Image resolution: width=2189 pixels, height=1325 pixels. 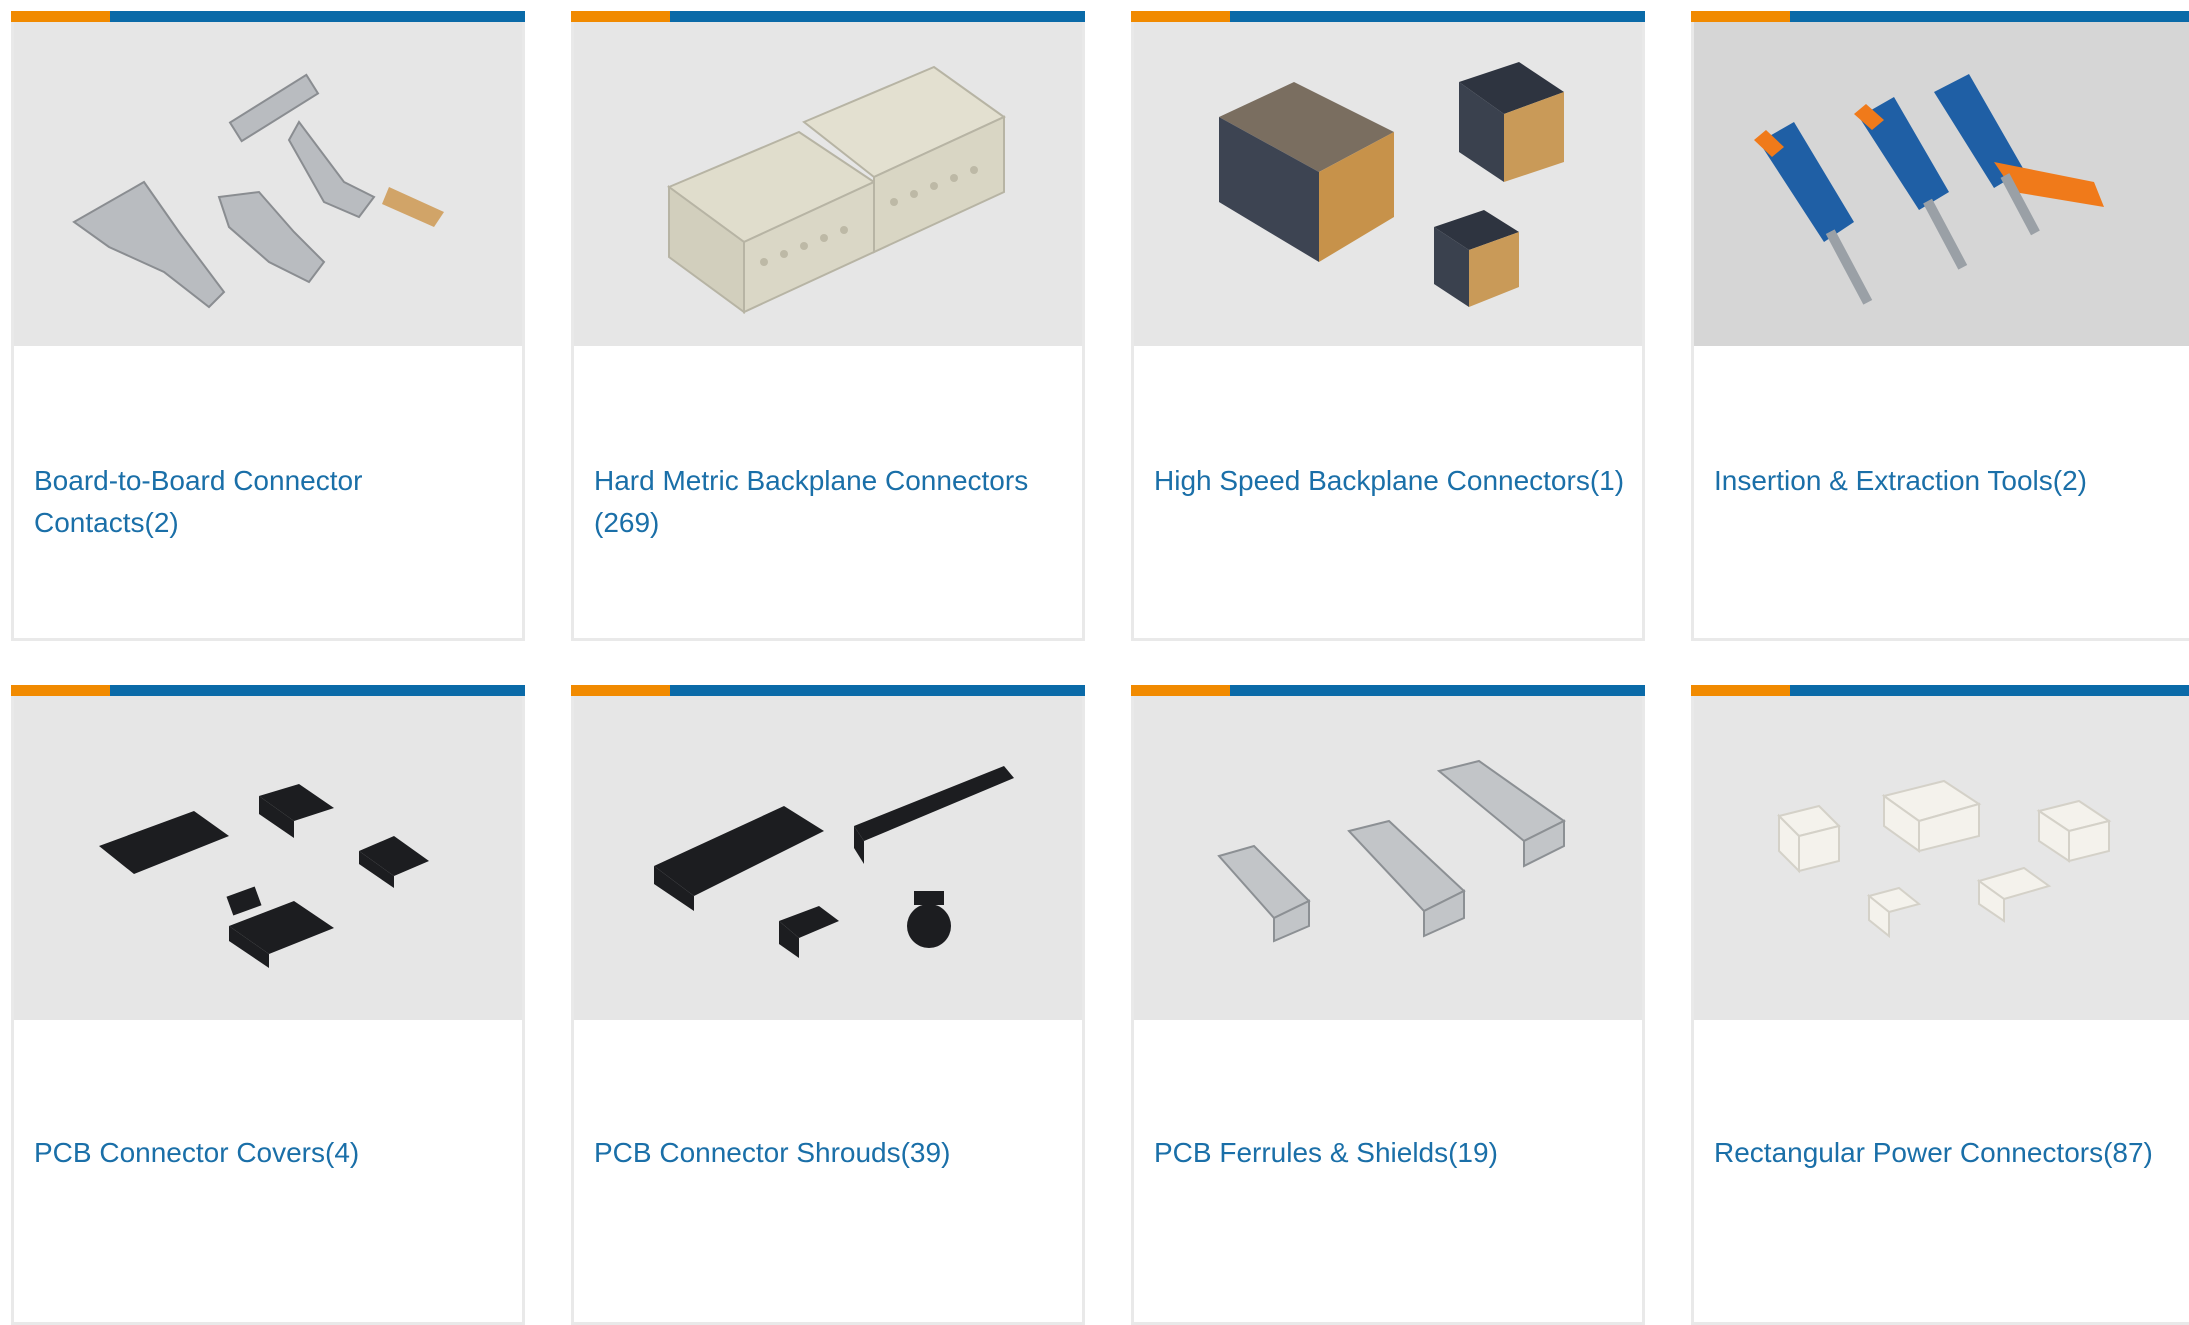 I want to click on category-card-insertion-tools: Insertion & Extraction Tools(2), so click(x=1940, y=326).